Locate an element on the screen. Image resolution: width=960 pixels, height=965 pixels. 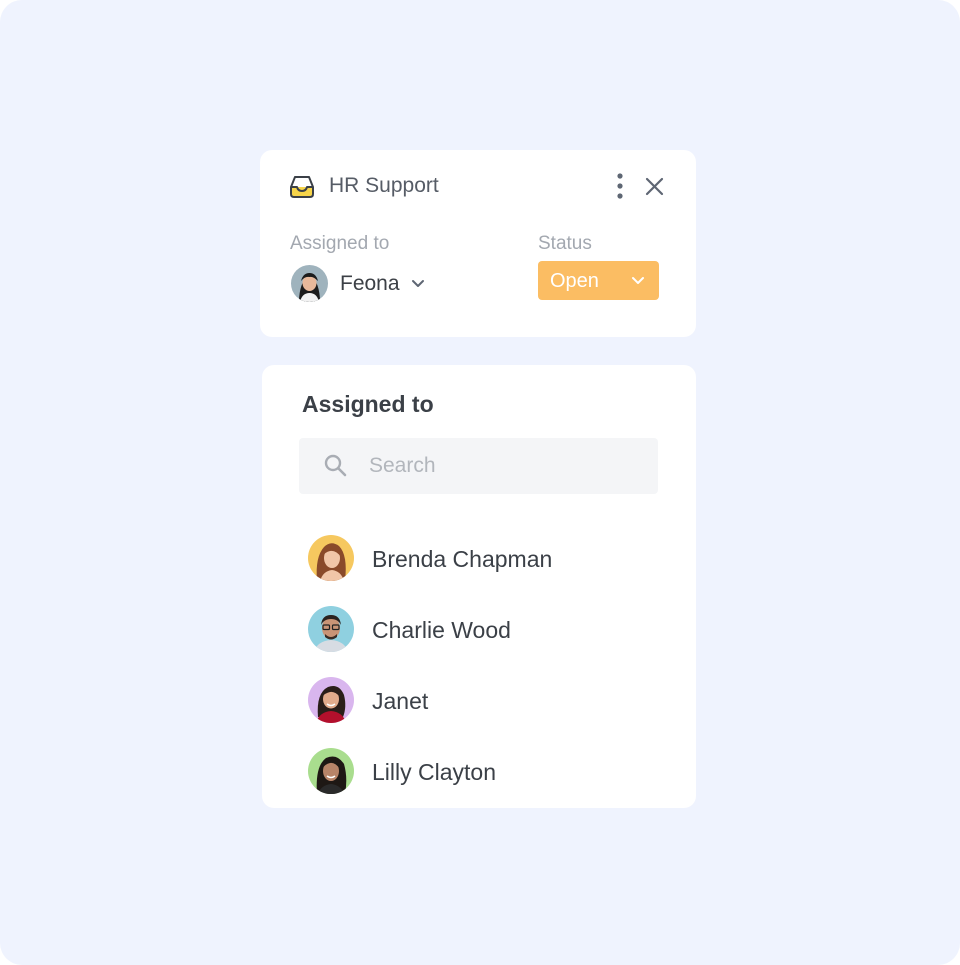
inbox-tray-icon is located at coordinates (302, 186).